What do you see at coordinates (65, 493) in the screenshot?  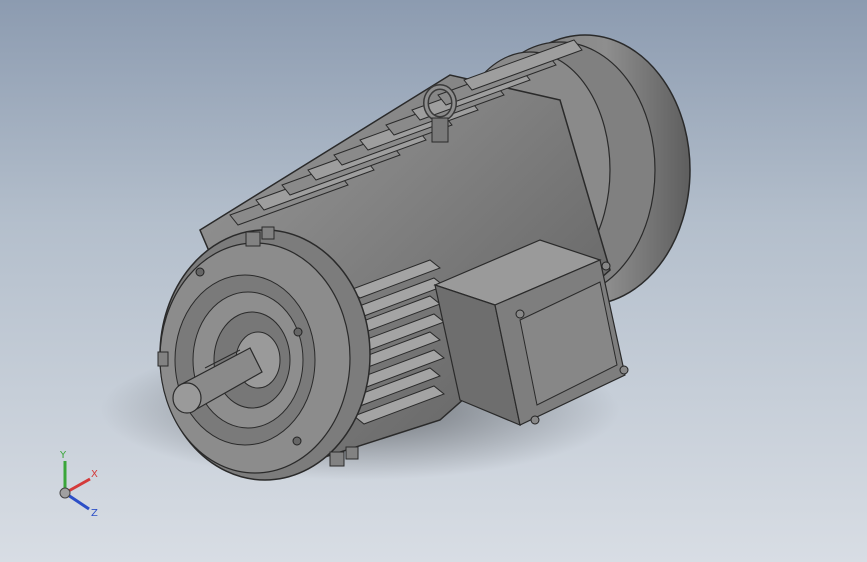 I see `triad-origin` at bounding box center [65, 493].